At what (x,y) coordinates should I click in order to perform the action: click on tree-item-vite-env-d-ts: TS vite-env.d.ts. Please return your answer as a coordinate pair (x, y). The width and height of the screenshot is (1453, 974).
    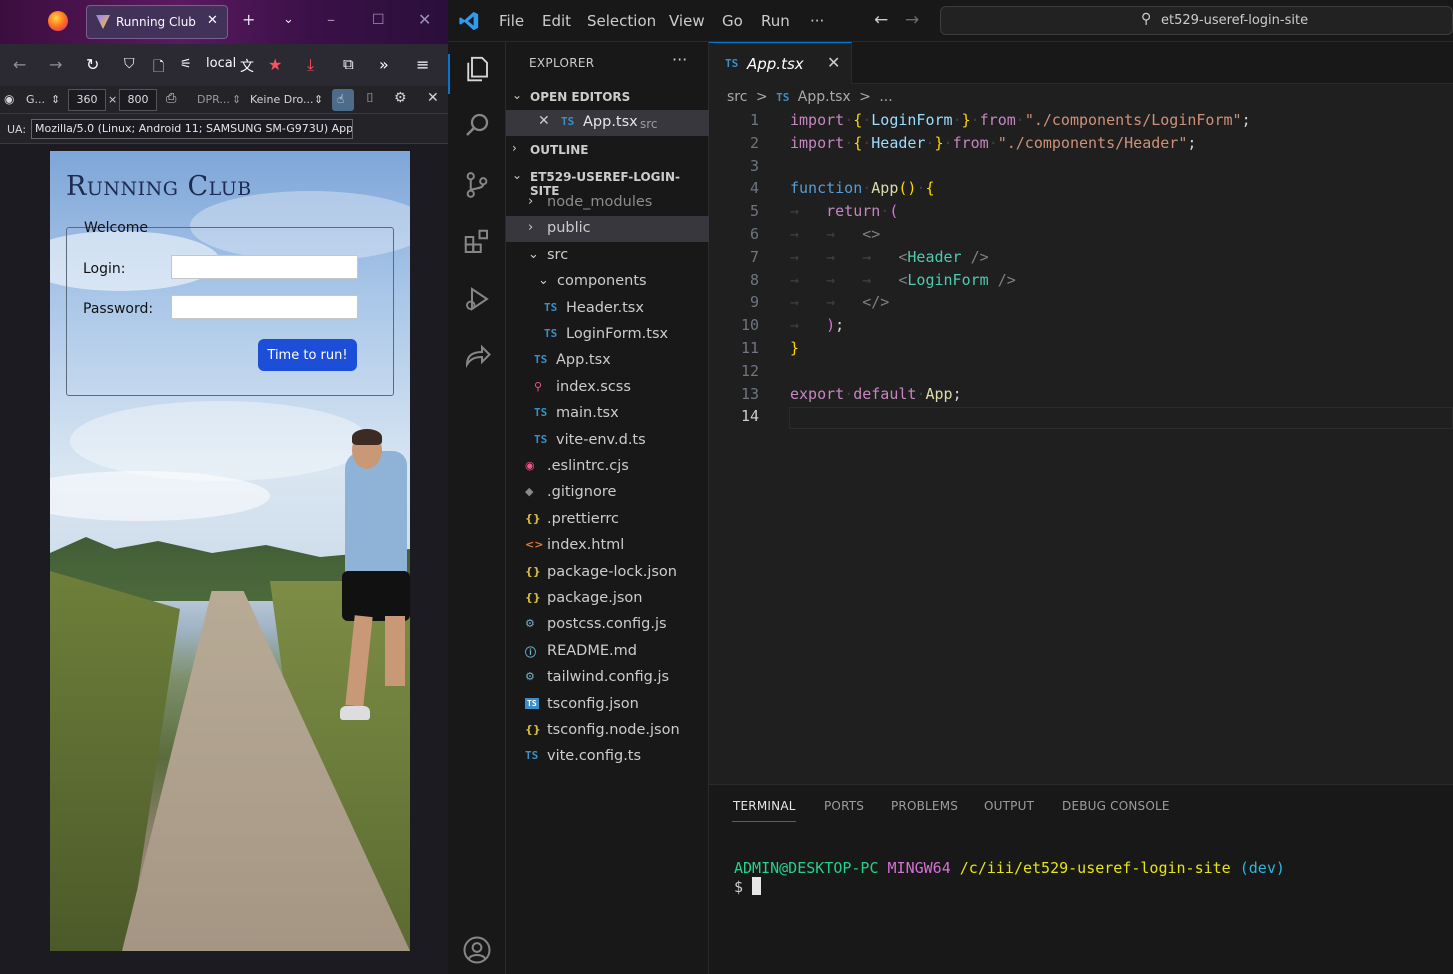
    Looking at the image, I should click on (607, 441).